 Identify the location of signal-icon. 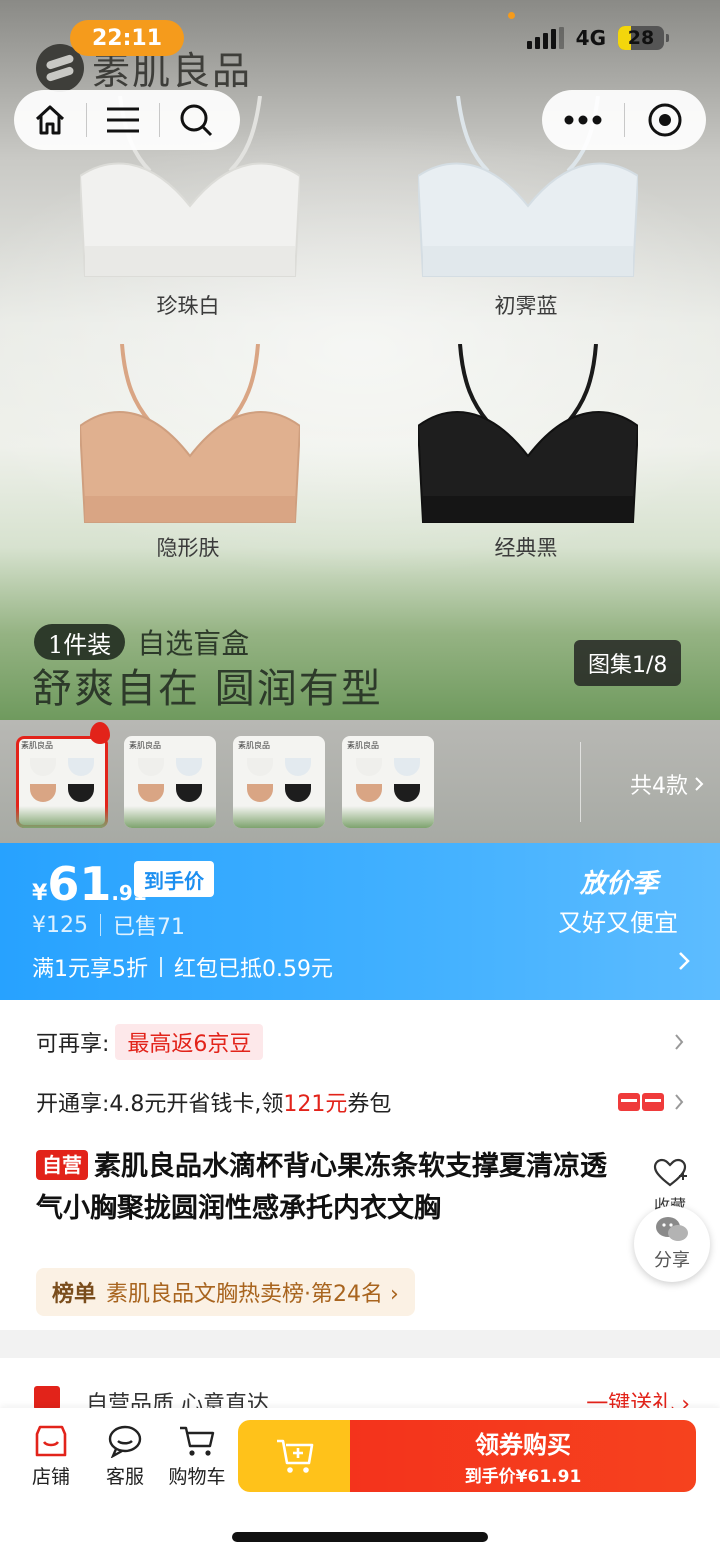
(545, 38).